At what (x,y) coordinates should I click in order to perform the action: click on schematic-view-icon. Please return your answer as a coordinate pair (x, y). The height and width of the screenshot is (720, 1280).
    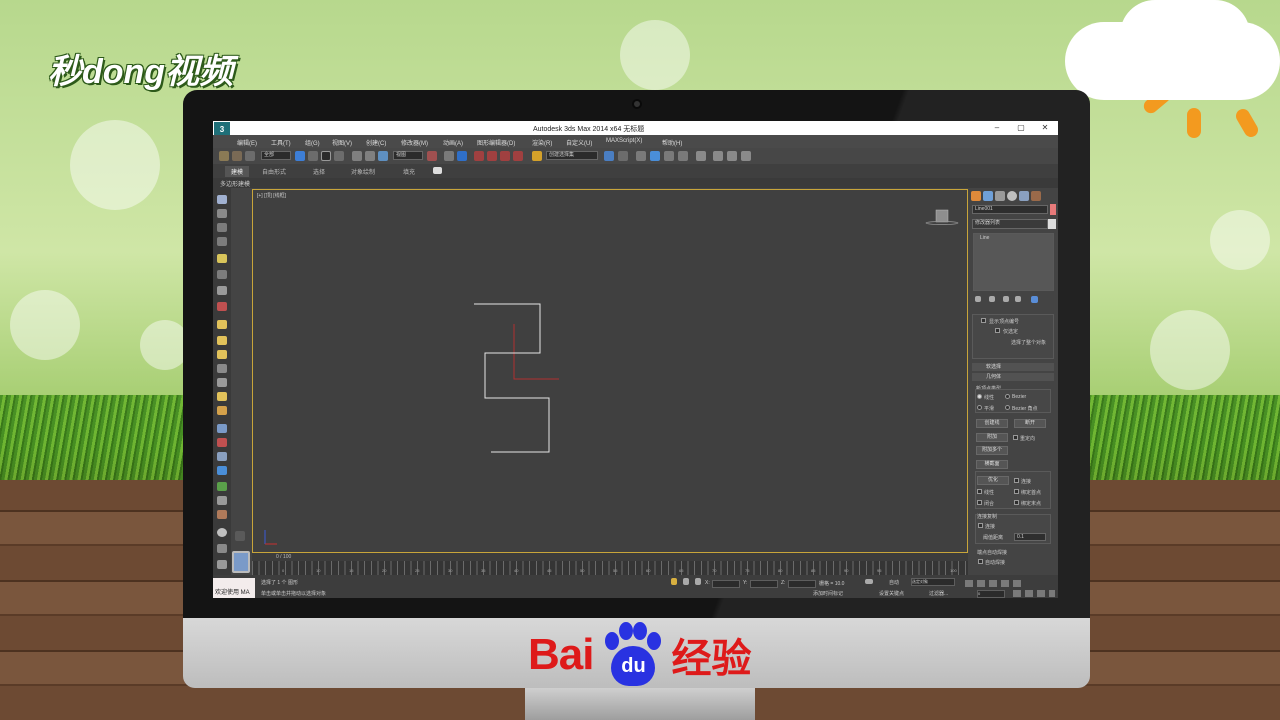
    Looking at the image, I should click on (683, 156).